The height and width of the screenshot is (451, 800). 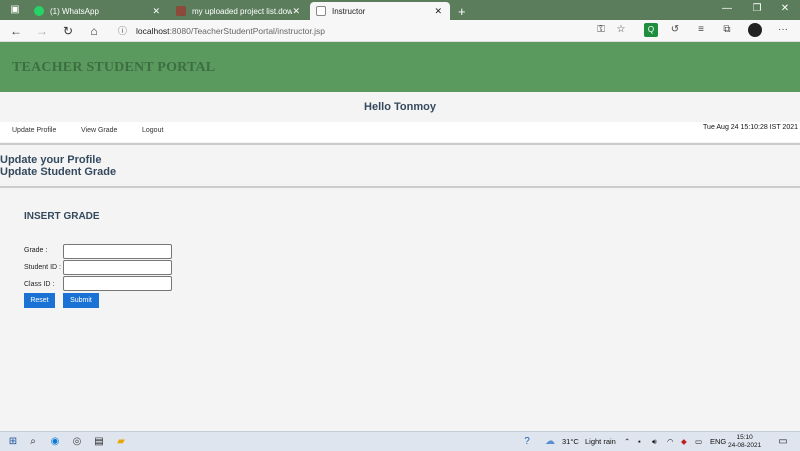 I want to click on tab-label: Instructor, so click(x=349, y=11).